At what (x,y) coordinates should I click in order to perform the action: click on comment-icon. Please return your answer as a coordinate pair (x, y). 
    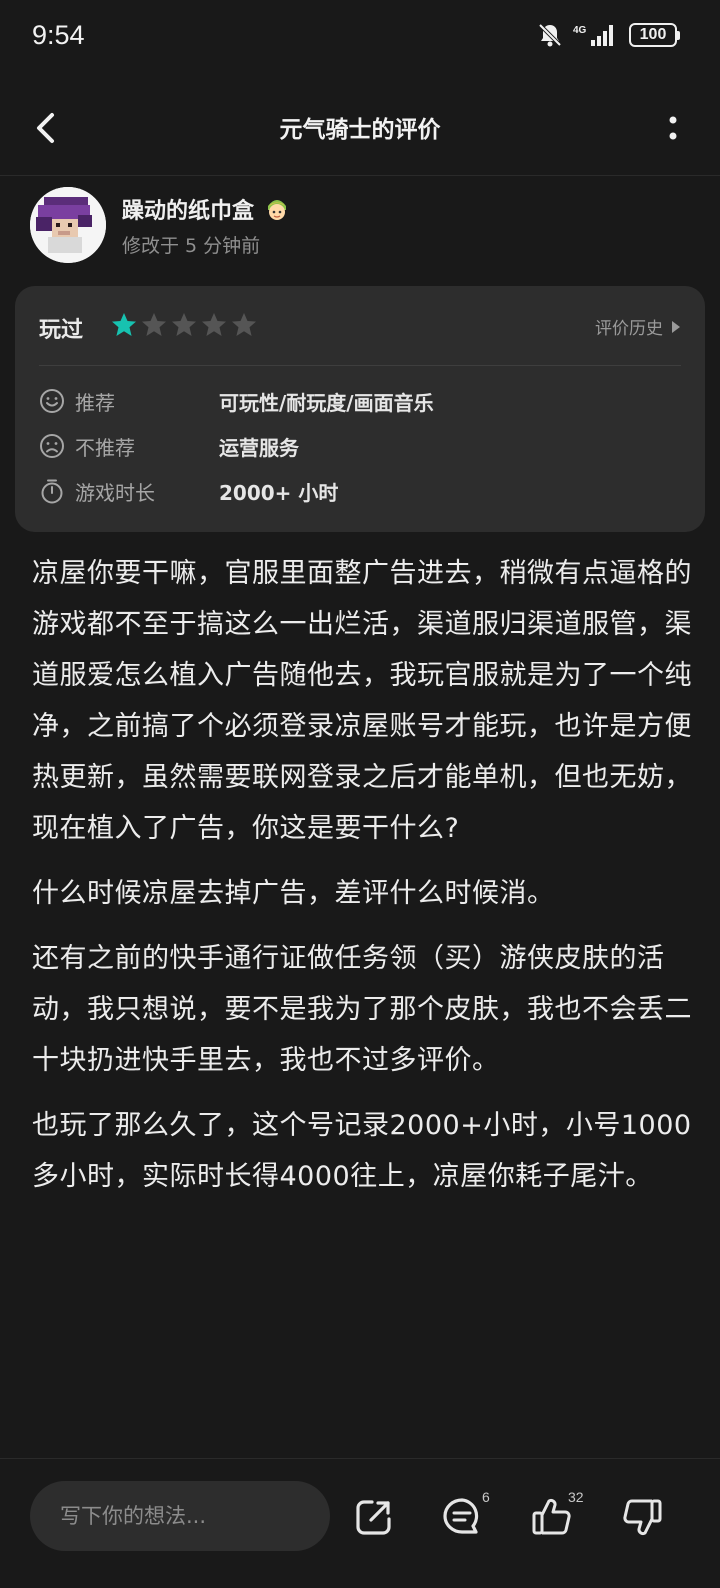
    Looking at the image, I should click on (461, 1516).